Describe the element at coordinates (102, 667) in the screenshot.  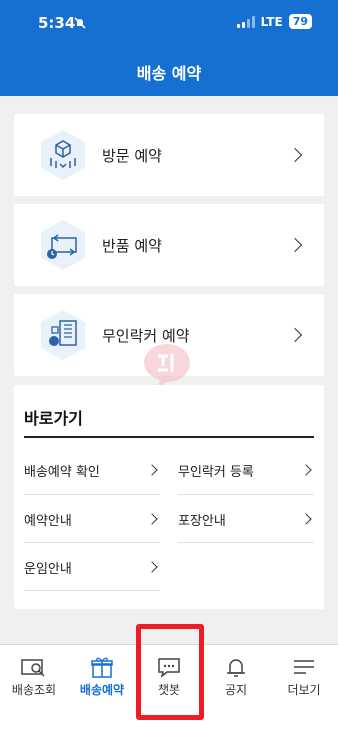
I see `gift-box-icon` at that location.